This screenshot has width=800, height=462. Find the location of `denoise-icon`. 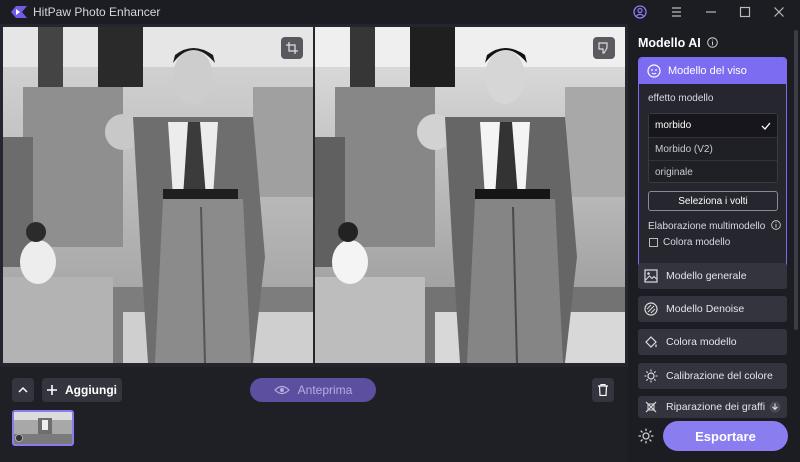

denoise-icon is located at coordinates (651, 309).